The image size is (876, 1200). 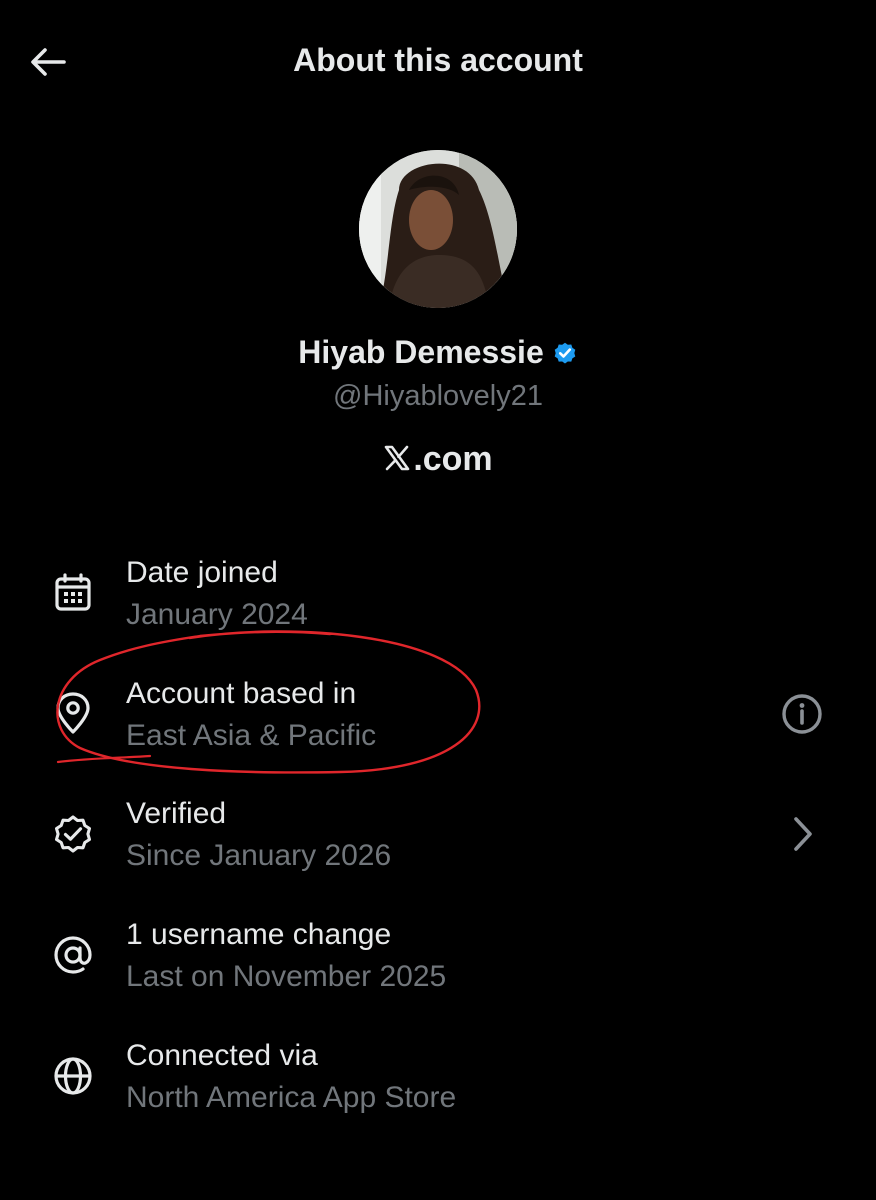 I want to click on info-icon, so click(x=802, y=714).